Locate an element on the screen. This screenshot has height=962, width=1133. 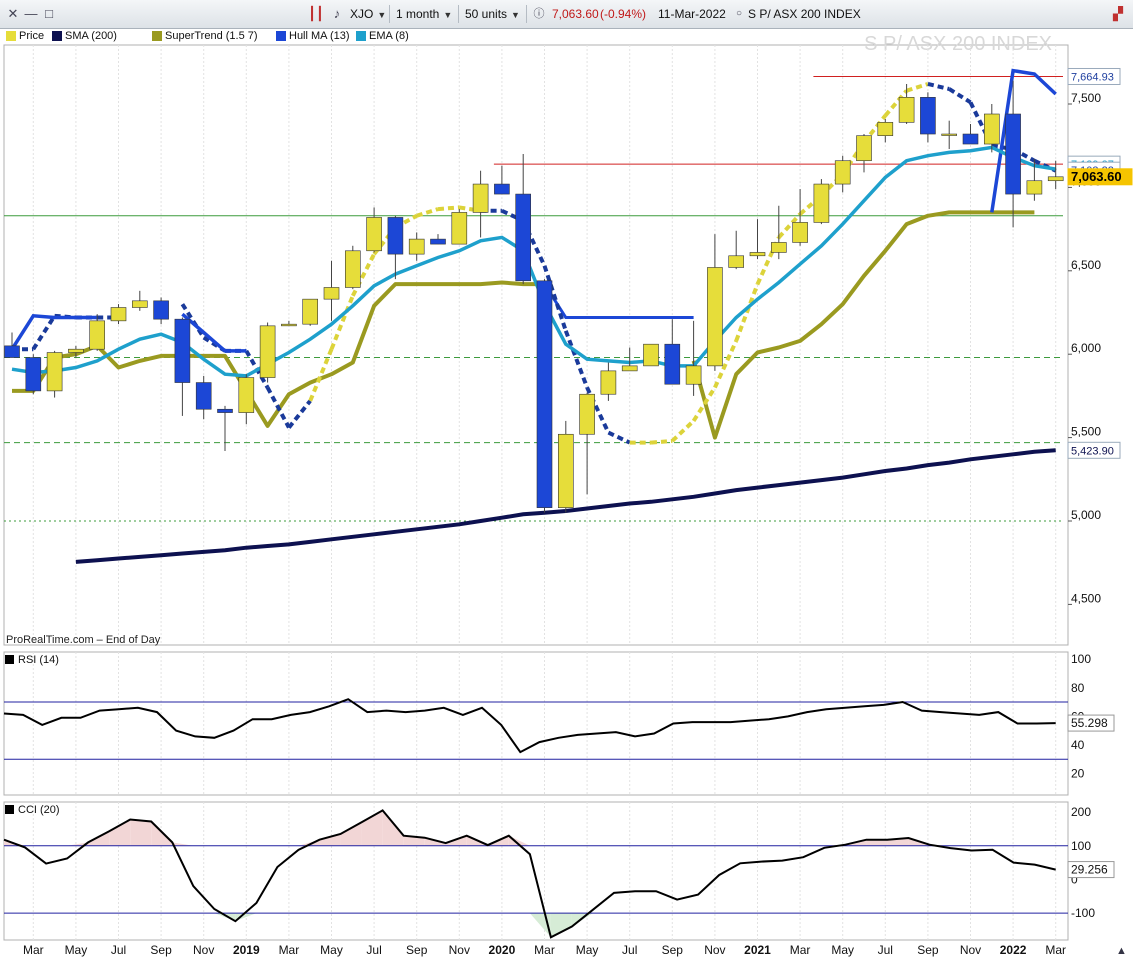
x-tick-label: 2019 is located at coordinates (246, 950).